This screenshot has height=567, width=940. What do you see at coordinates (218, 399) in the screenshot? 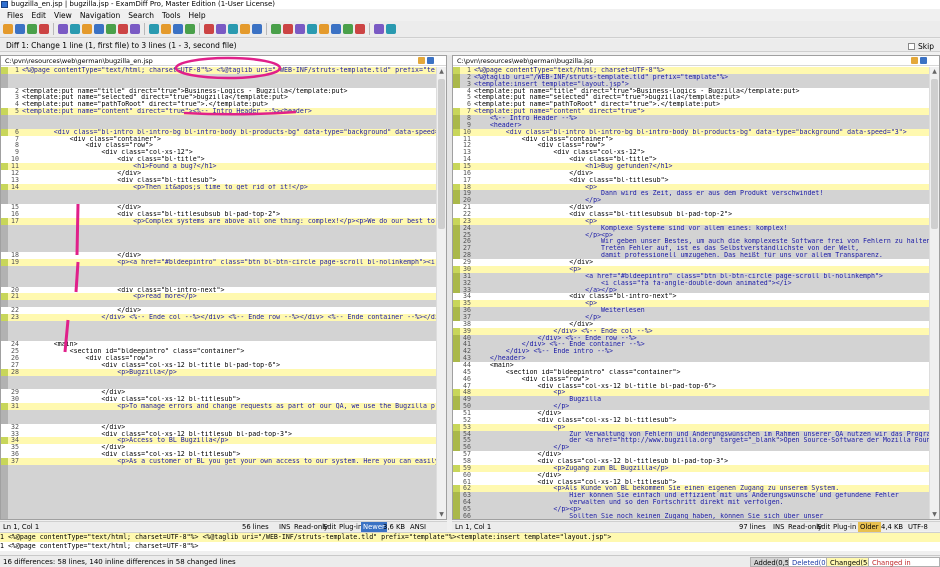
I see `left-code-line: 30 <div class="col-xs-12 bl-titlesub">` at bounding box center [218, 399].